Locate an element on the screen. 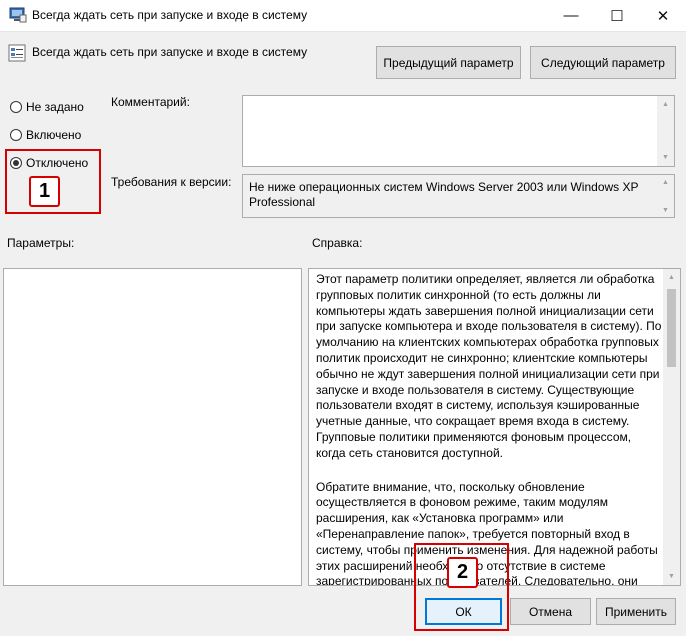 This screenshot has width=686, height=636. minimize-button: — is located at coordinates (571, 15).